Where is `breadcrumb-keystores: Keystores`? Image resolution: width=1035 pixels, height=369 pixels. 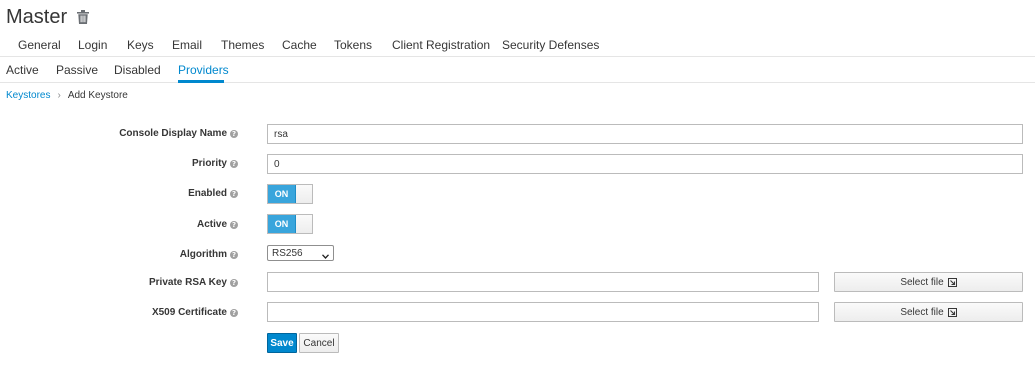 breadcrumb-keystores: Keystores is located at coordinates (28, 95).